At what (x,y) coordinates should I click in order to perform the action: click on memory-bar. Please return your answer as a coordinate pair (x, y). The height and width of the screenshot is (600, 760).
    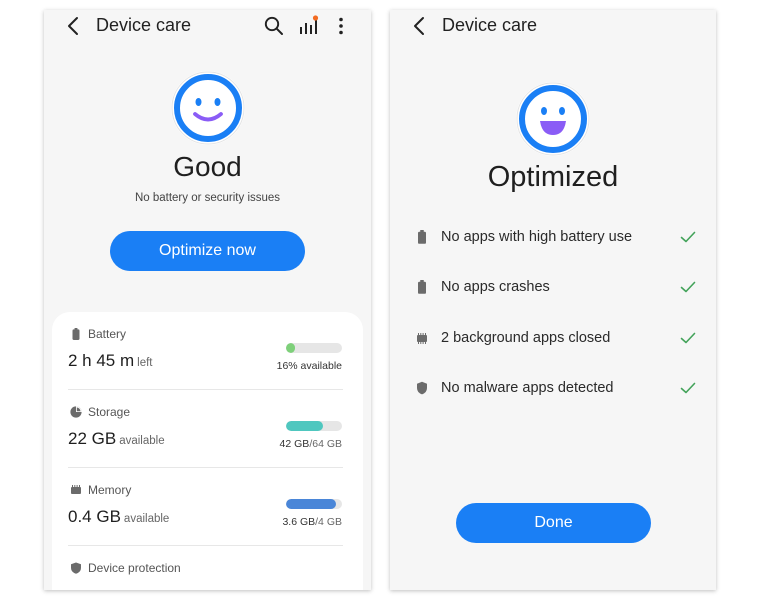
    Looking at the image, I should click on (314, 504).